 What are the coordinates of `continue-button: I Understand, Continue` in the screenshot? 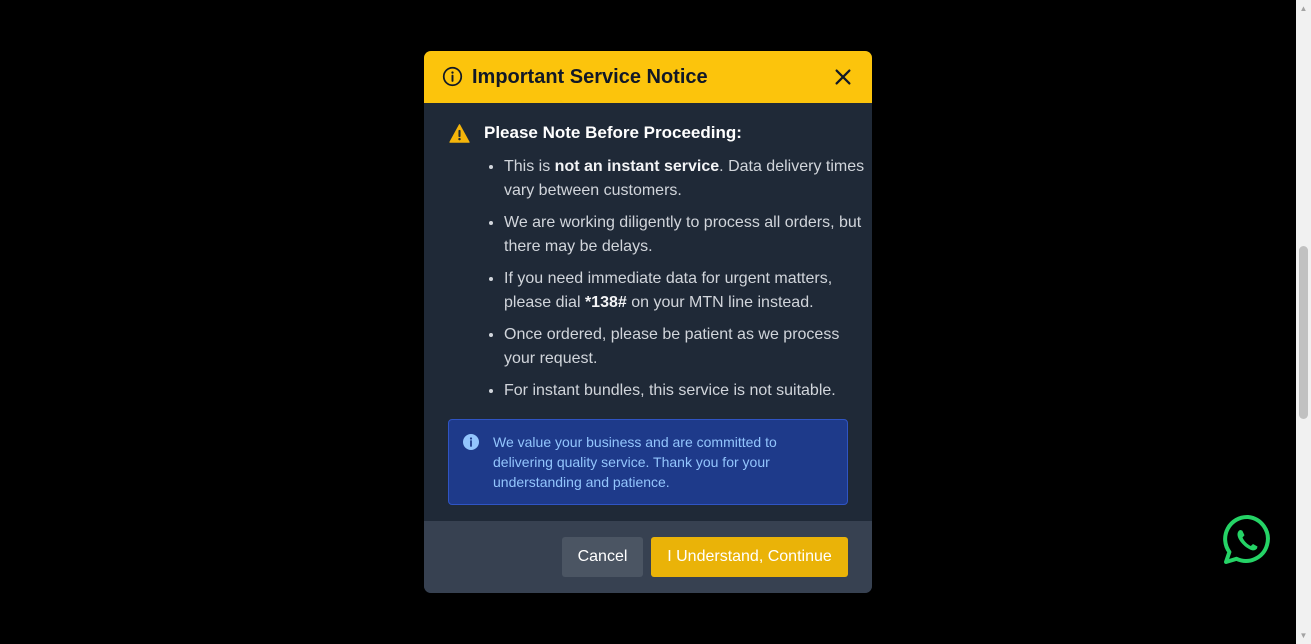 It's located at (749, 557).